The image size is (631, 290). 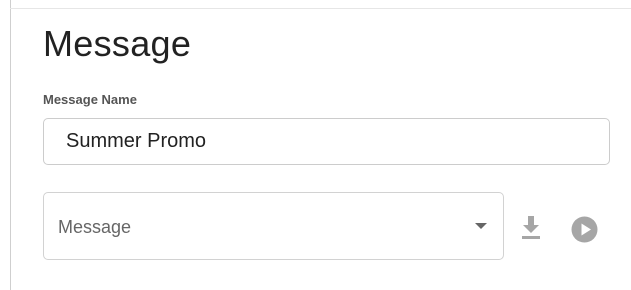 I want to click on message-name-input, so click(x=326, y=141).